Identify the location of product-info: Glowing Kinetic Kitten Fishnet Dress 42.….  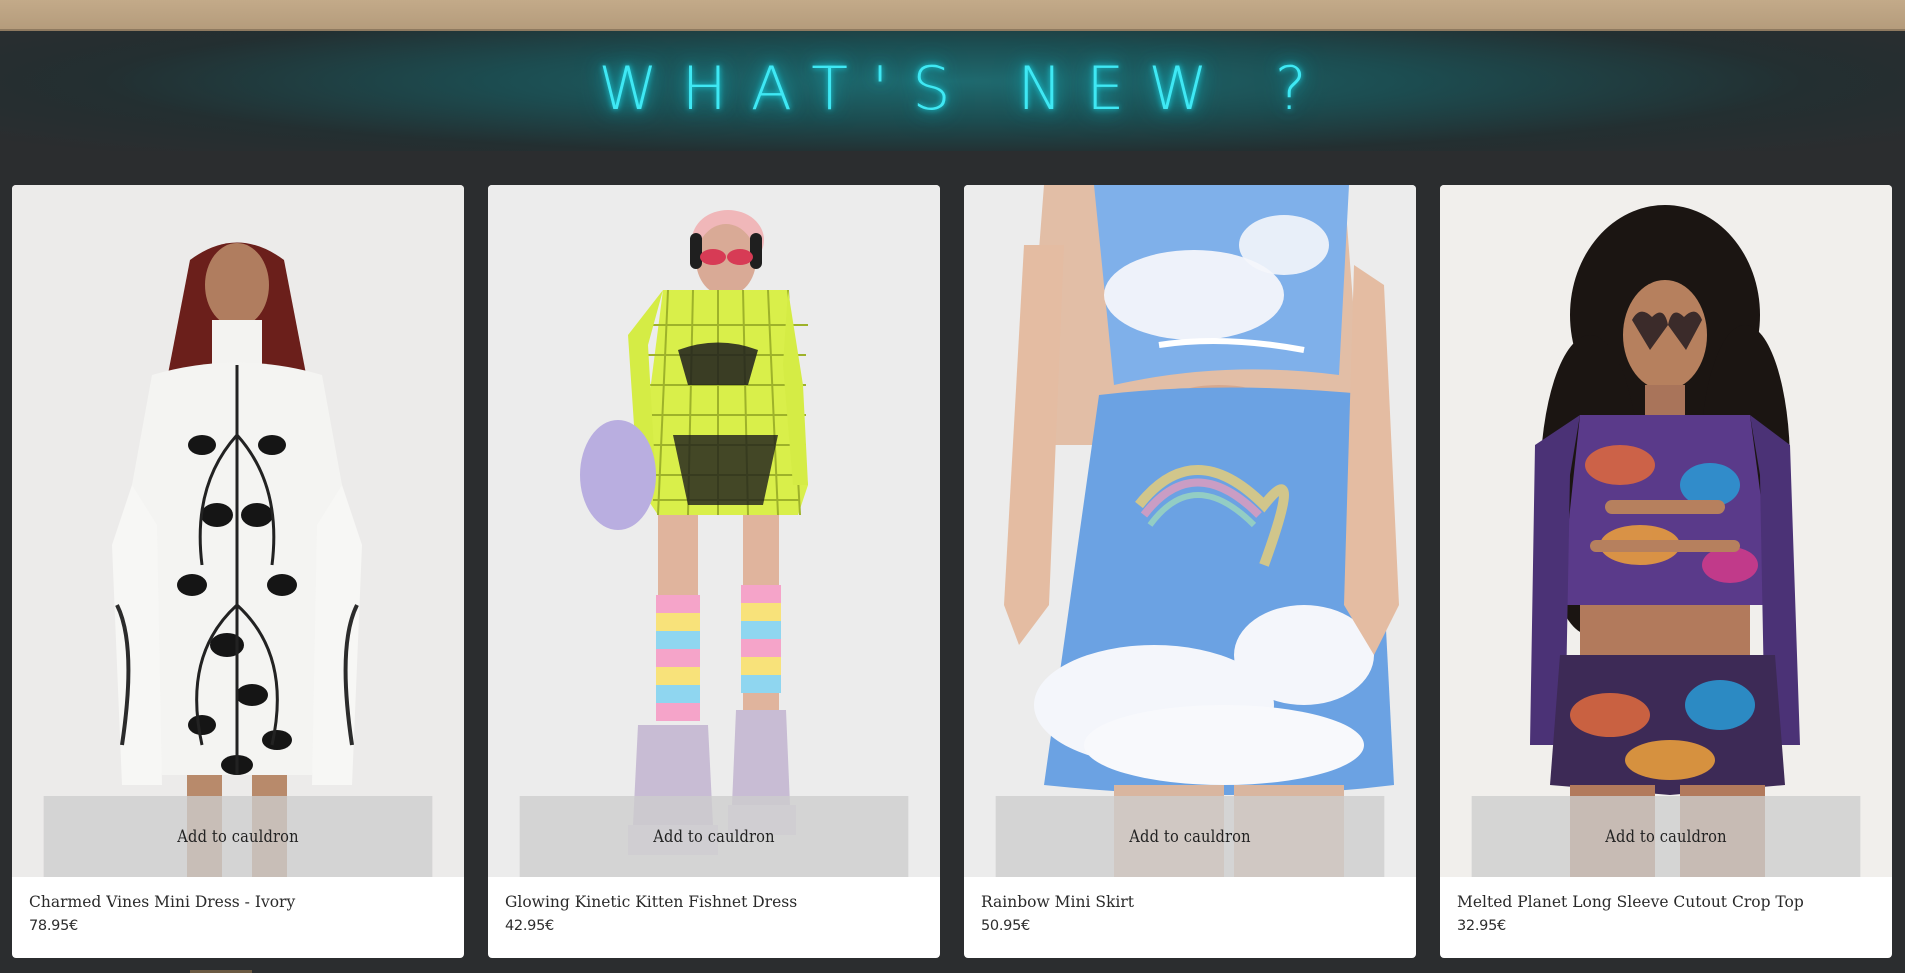
(715, 913).